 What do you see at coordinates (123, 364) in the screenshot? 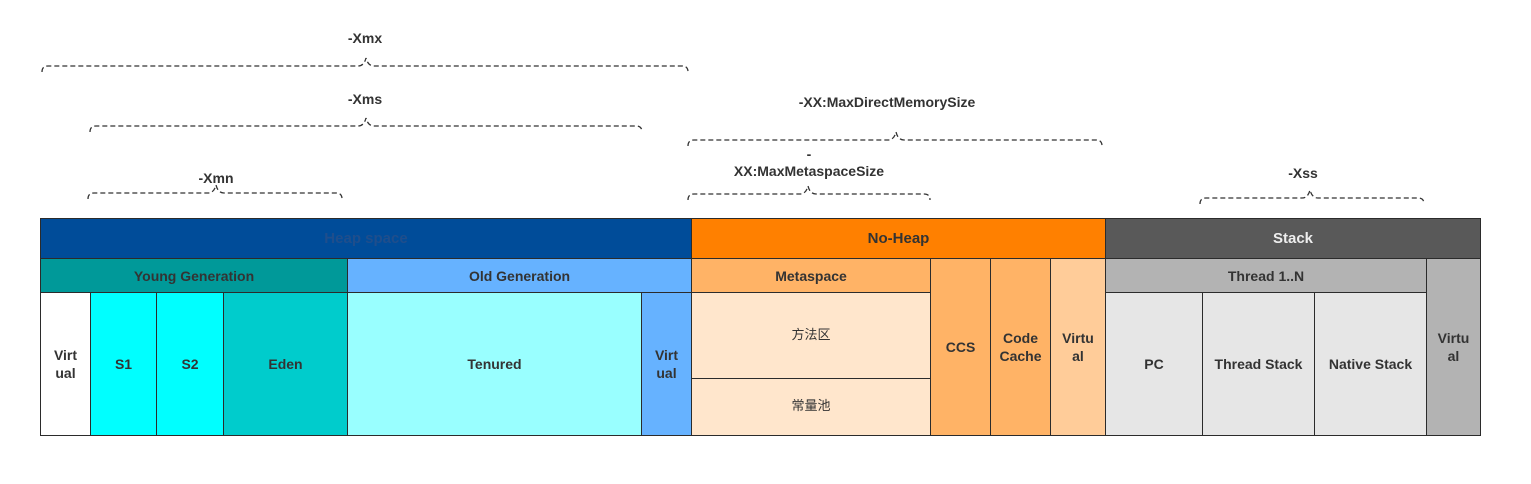
I see `s1-cell: S1` at bounding box center [123, 364].